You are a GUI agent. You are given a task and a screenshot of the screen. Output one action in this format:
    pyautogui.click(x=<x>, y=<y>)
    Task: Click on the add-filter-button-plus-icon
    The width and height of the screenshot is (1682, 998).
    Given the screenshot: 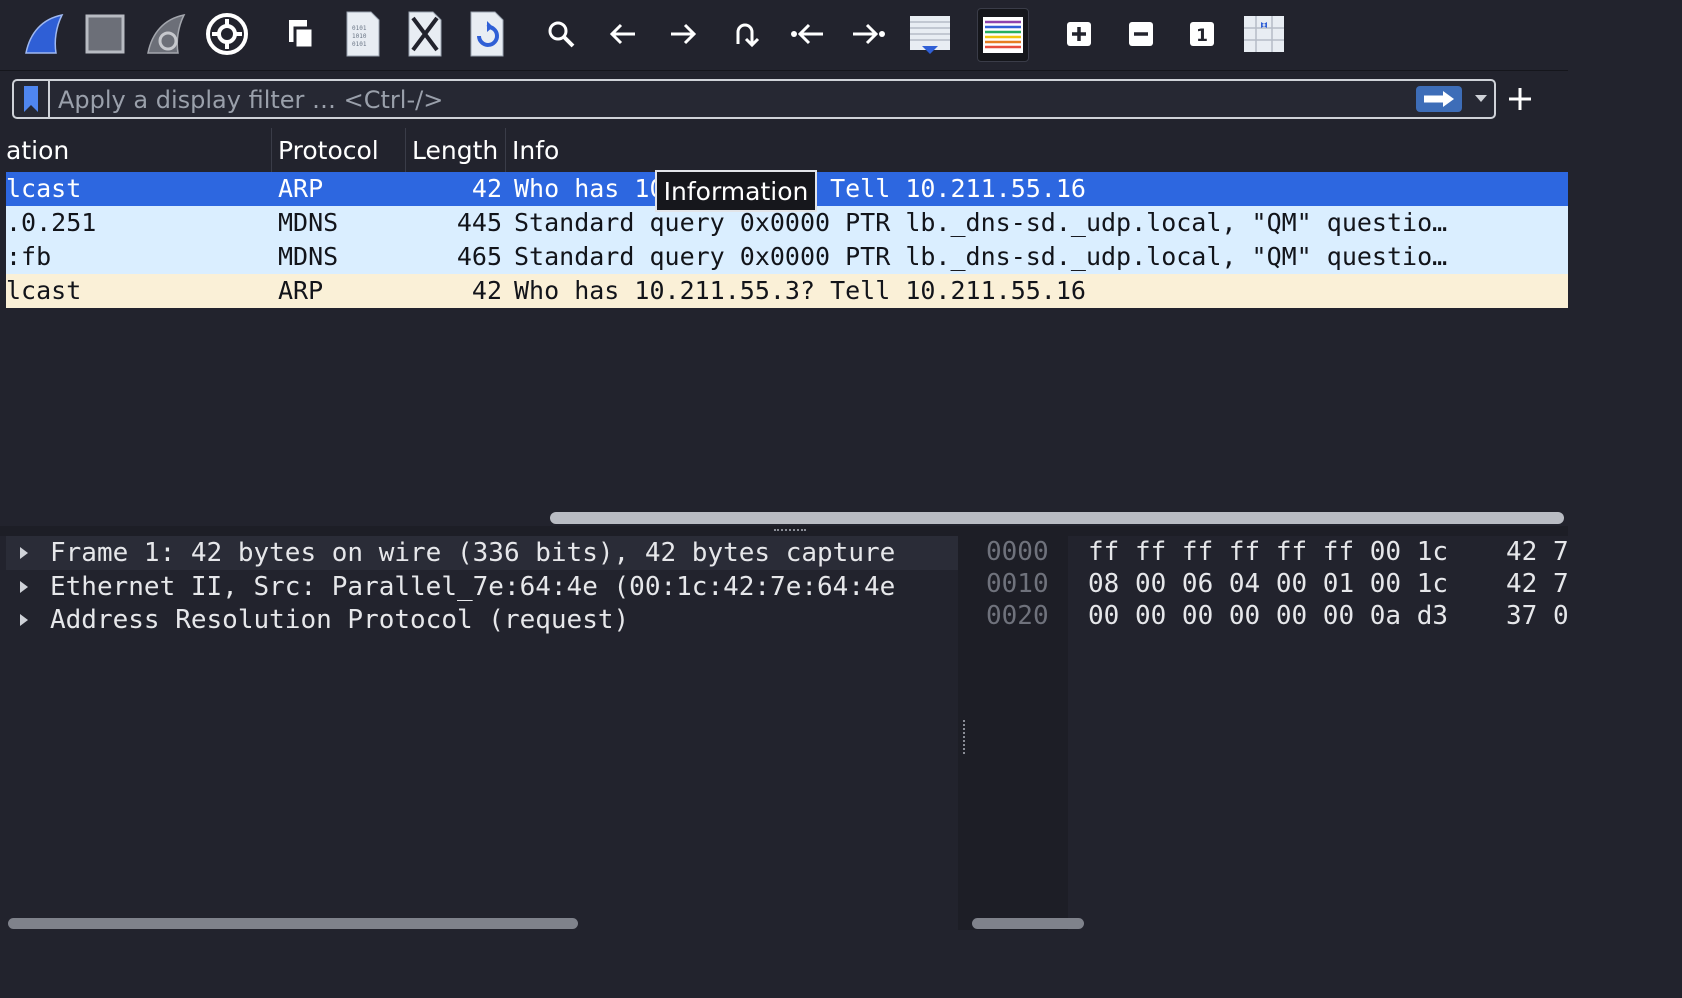 What is the action you would take?
    pyautogui.click(x=1520, y=99)
    